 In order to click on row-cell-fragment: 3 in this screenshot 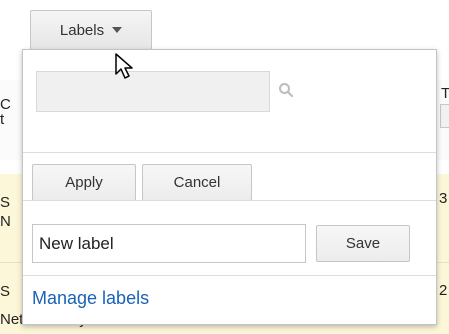, I will do `click(443, 198)`.